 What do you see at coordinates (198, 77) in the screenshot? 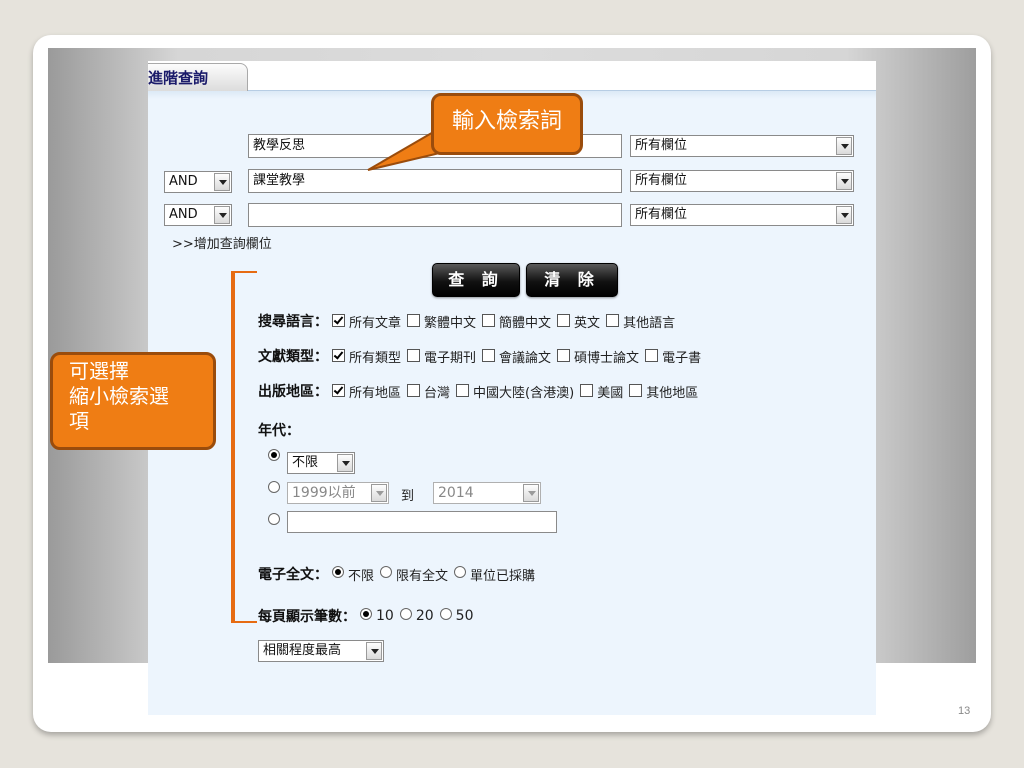
I see `tab-advanced-search: 進階查詢` at bounding box center [198, 77].